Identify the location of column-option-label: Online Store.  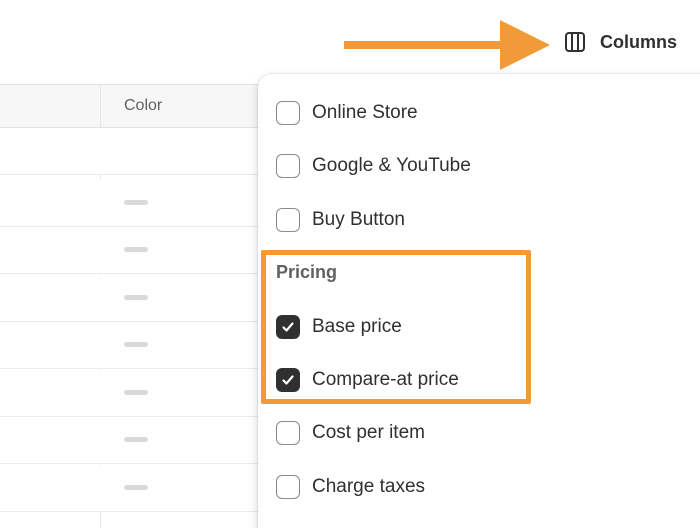
(365, 112).